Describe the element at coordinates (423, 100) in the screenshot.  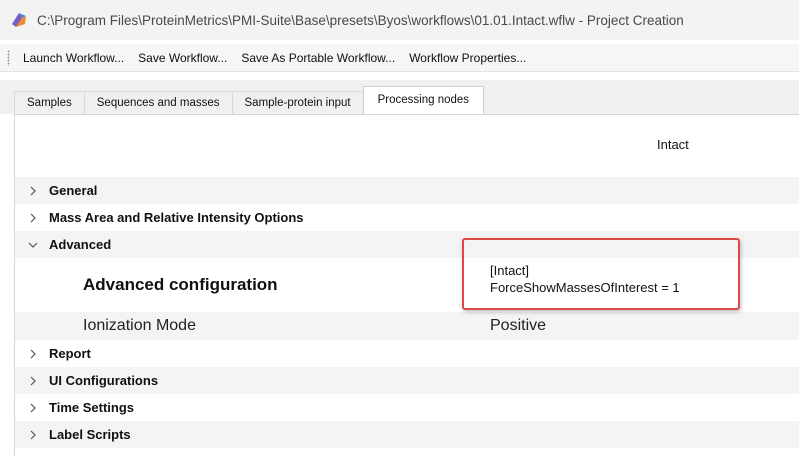
I see `tab-processing-nodes: Processing nodes` at that location.